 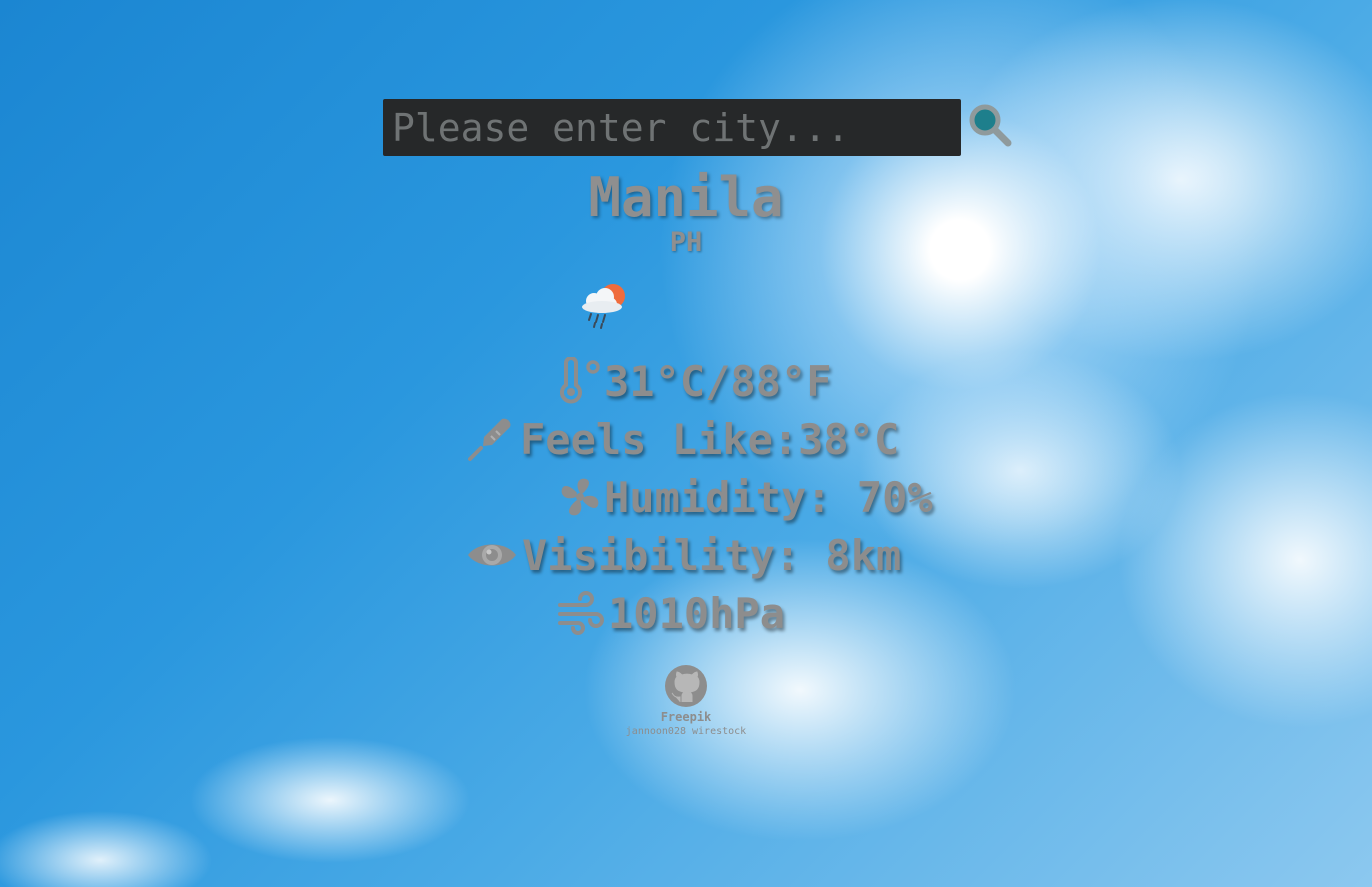 I want to click on credit-authors: jannoon028 wirestock, so click(x=686, y=731).